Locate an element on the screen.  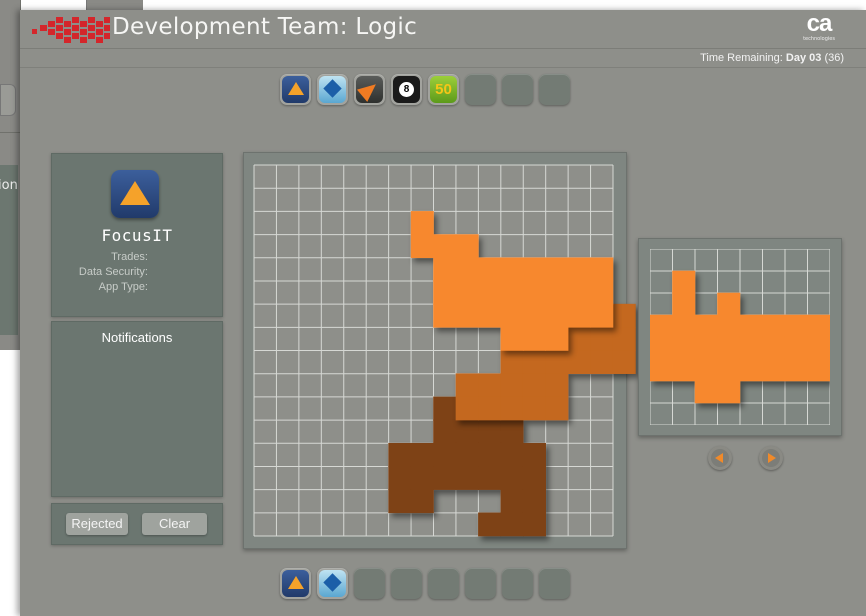
trades-label: Trades: is located at coordinates (129, 257).